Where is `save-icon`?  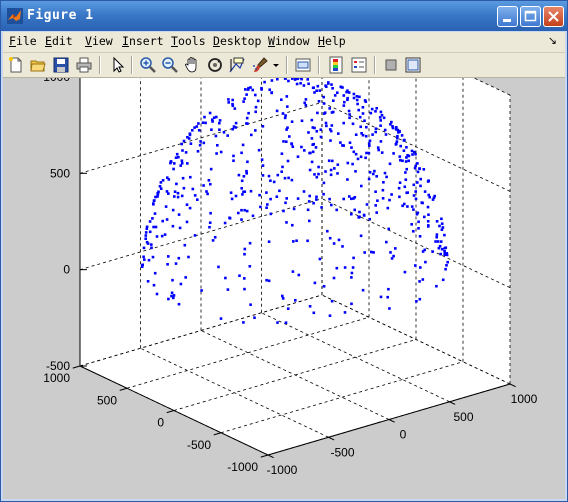 save-icon is located at coordinates (61, 65).